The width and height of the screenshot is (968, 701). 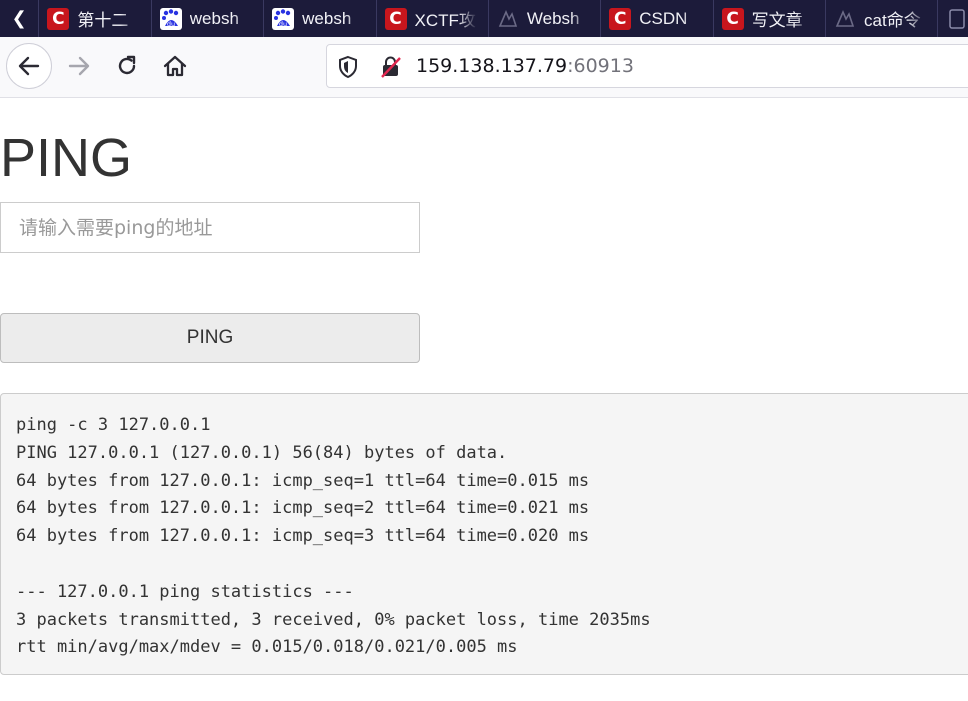 I want to click on tab-title: 写文章, so click(x=777, y=20).